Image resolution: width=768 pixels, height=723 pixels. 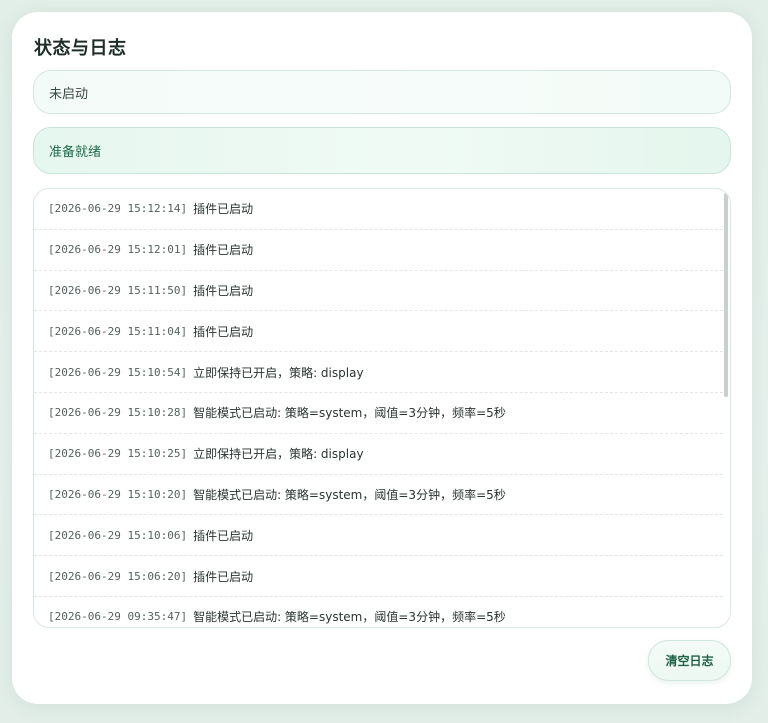 What do you see at coordinates (378, 576) in the screenshot?
I see `log-entry: [2026-06-29 15:06:20] 插件已启动` at bounding box center [378, 576].